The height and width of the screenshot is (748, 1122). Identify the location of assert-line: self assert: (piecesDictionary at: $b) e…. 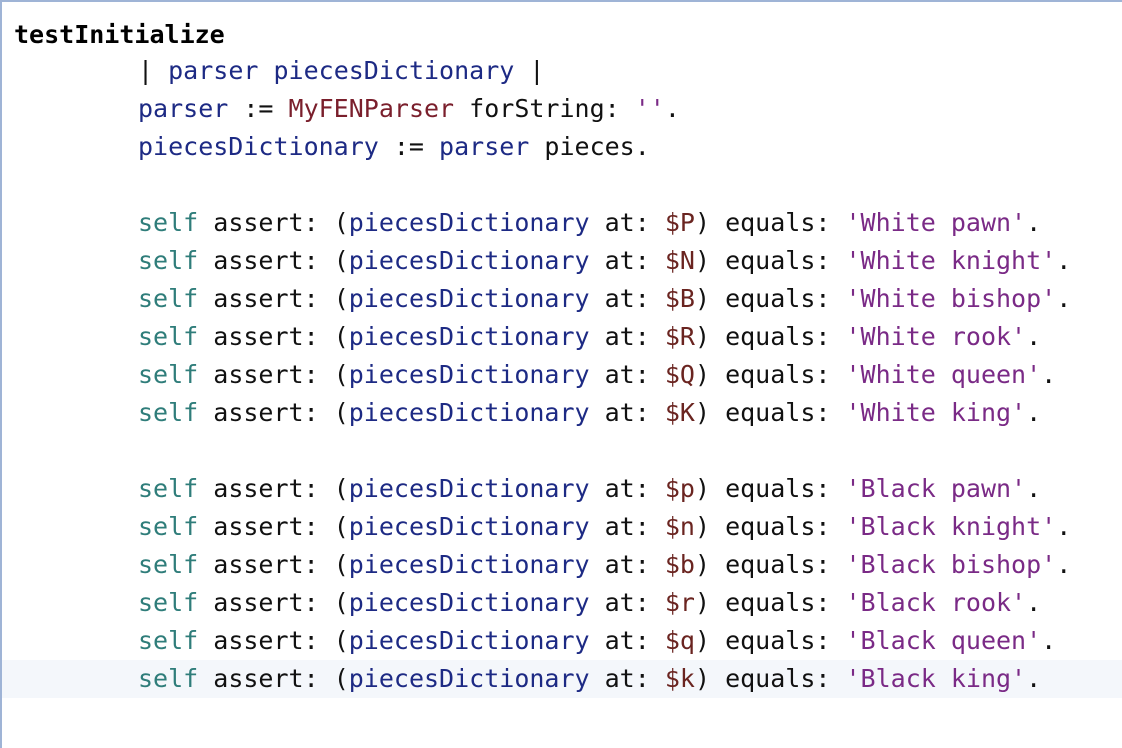
(568, 565).